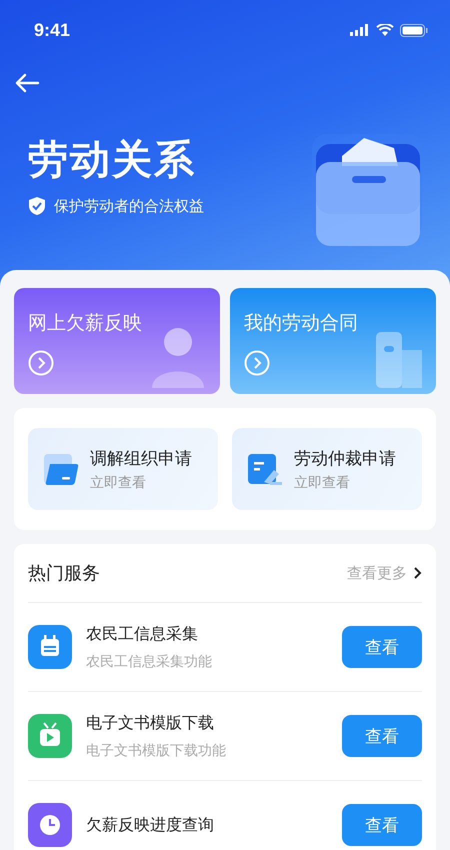 This screenshot has width=450, height=850. I want to click on page-title: 劳动关系, so click(112, 160).